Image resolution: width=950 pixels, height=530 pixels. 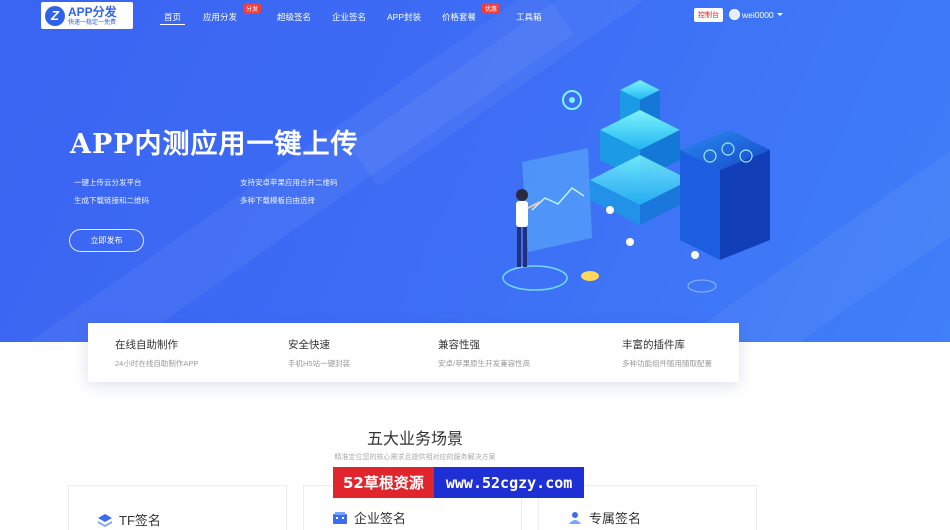 What do you see at coordinates (349, 17) in the screenshot?
I see `nav-item-enterprise-signature: 企业签名` at bounding box center [349, 17].